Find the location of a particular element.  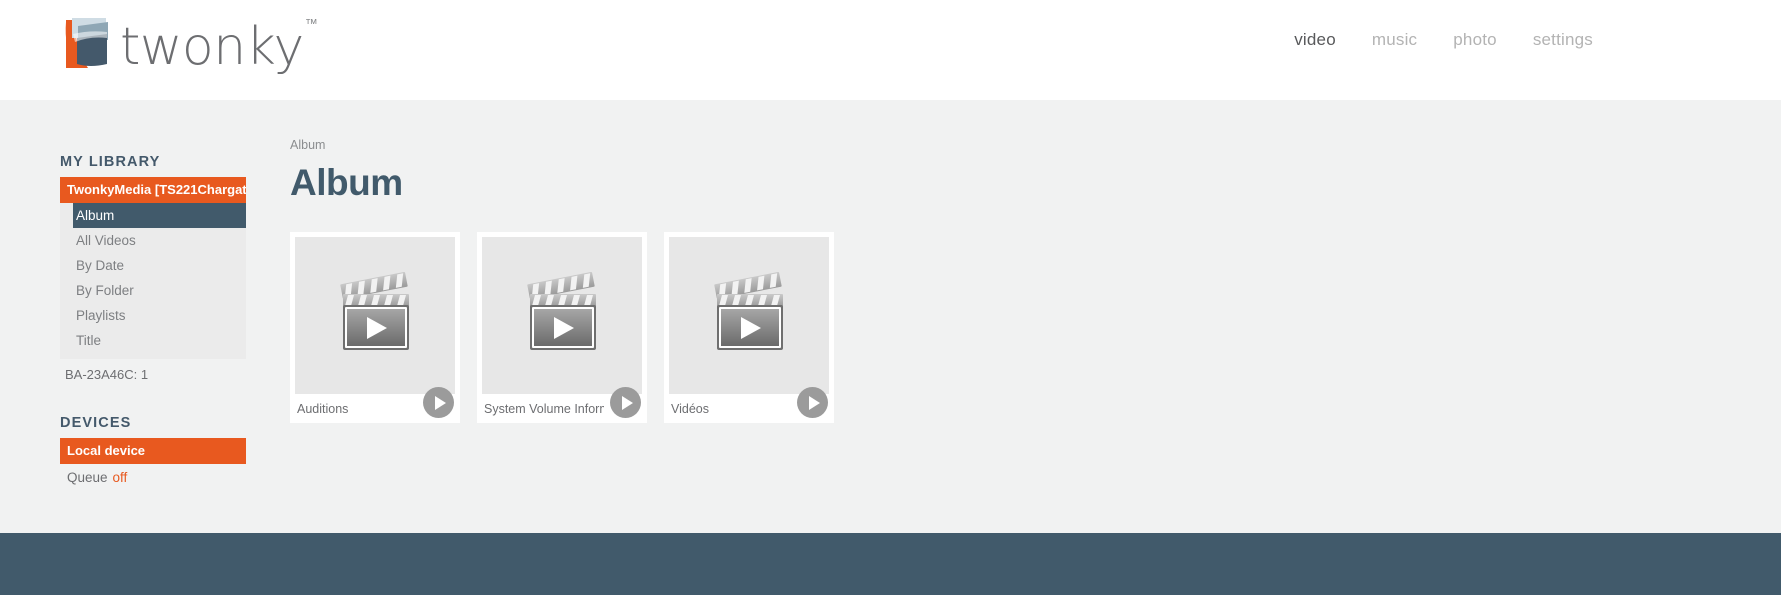

sidebar-item-twonkymedia-server: TwonkyMedia [TS221Chargathe] is located at coordinates (153, 190).